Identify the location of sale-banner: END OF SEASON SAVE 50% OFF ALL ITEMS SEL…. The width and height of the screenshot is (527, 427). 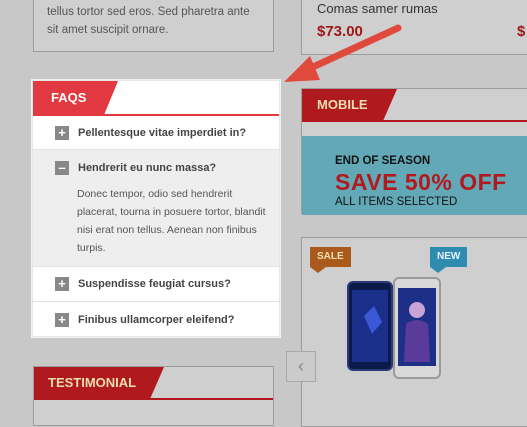
(414, 175).